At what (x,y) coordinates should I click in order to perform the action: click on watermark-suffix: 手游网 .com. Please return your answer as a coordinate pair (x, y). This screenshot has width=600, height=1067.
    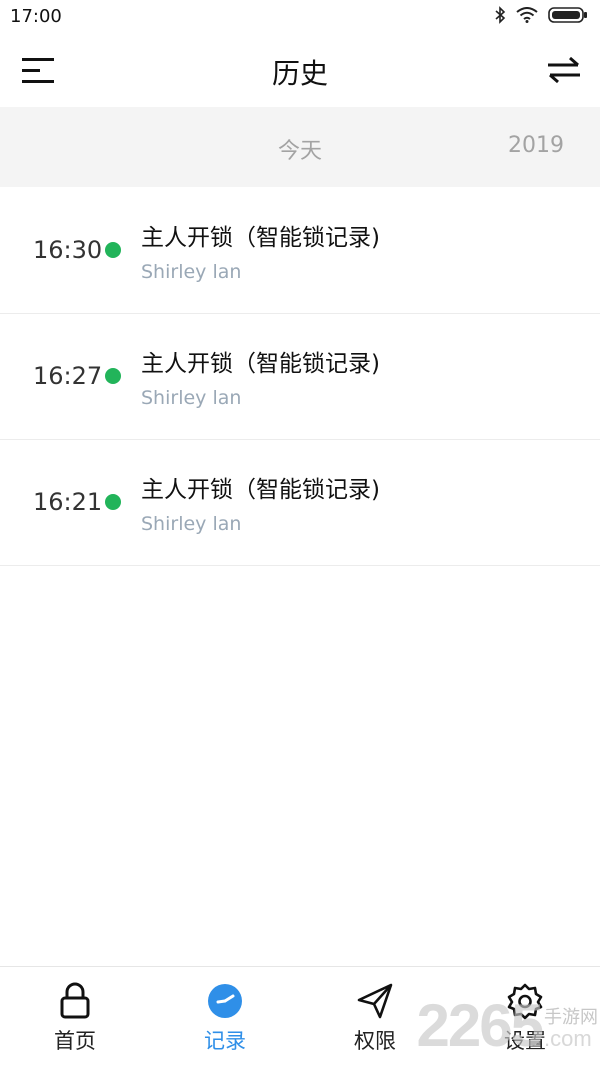
    Looking at the image, I should click on (571, 1029).